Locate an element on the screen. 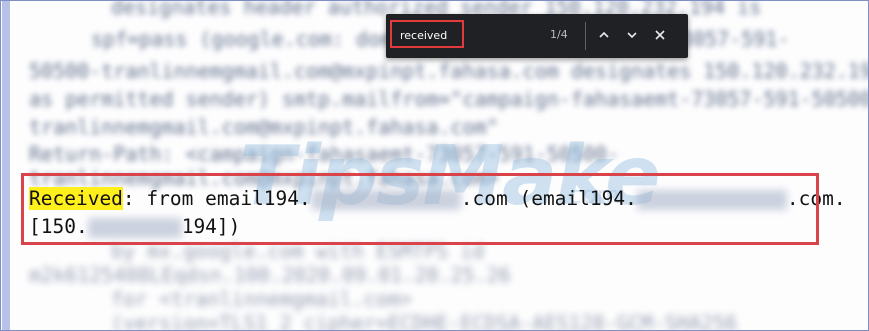 This screenshot has height=331, width=869. next-match-button is located at coordinates (632, 35).